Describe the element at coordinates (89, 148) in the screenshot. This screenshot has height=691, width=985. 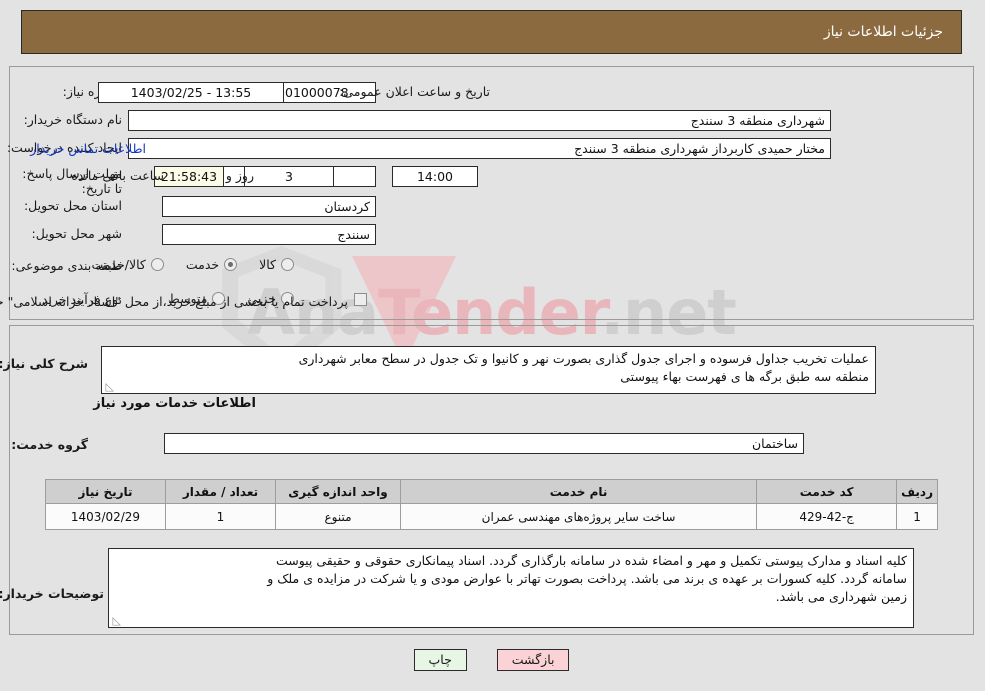
I see `buyer-contact-link: اطلاعات تماس خریدار` at that location.